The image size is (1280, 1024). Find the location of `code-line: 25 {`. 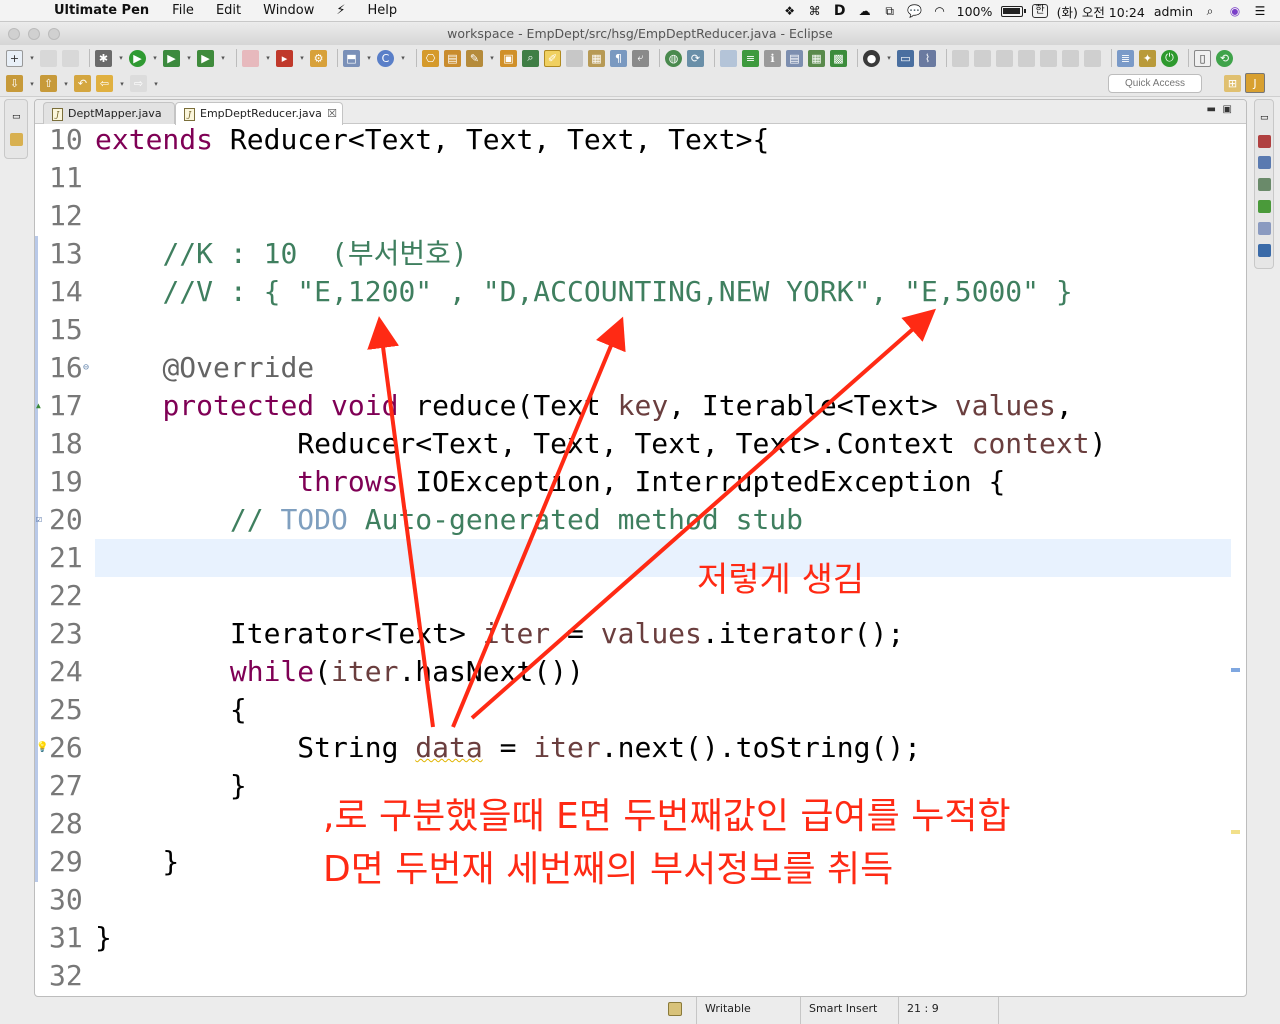

code-line: 25 { is located at coordinates (640, 710).